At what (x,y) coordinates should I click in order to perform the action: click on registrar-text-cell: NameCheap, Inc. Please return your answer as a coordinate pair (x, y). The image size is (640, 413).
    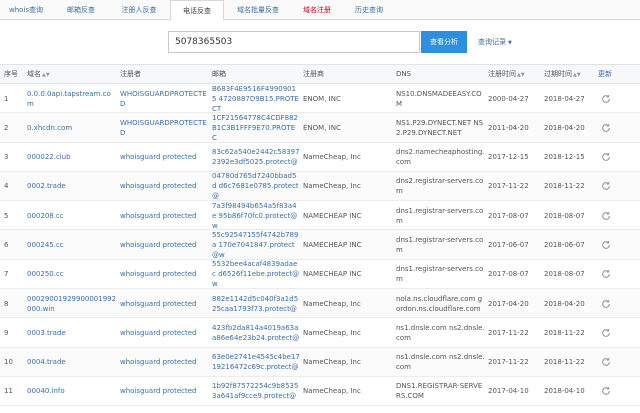
    Looking at the image, I should click on (348, 303).